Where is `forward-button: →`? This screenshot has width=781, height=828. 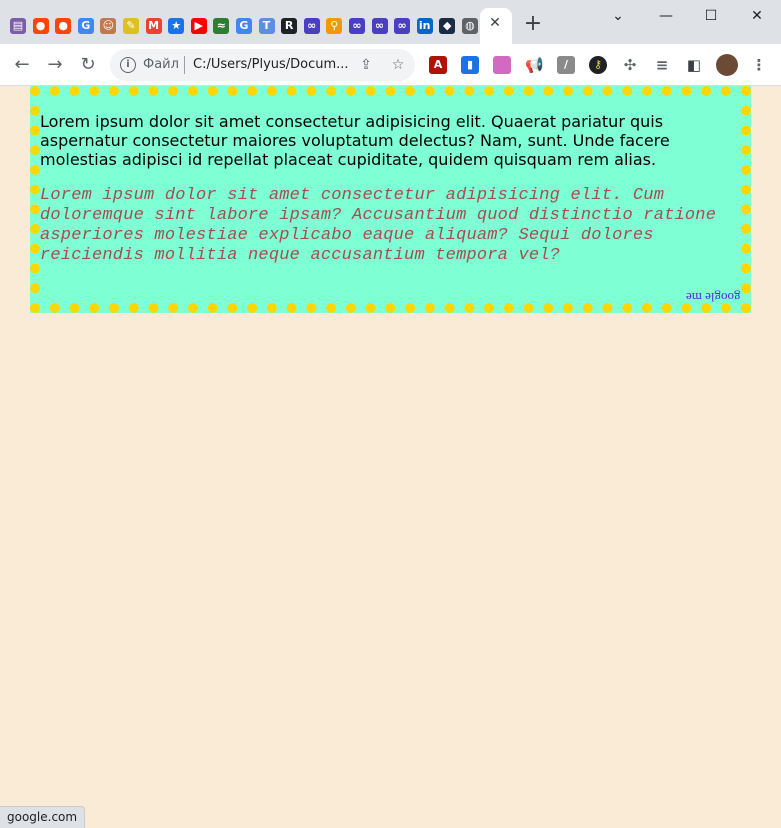 forward-button: → is located at coordinates (55, 65).